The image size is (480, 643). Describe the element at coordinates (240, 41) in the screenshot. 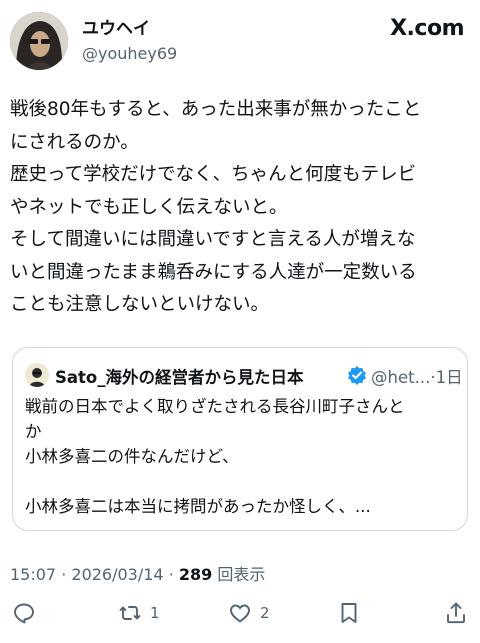

I see `tweet-header: ユウヘイ @youhey69 X.com` at that location.